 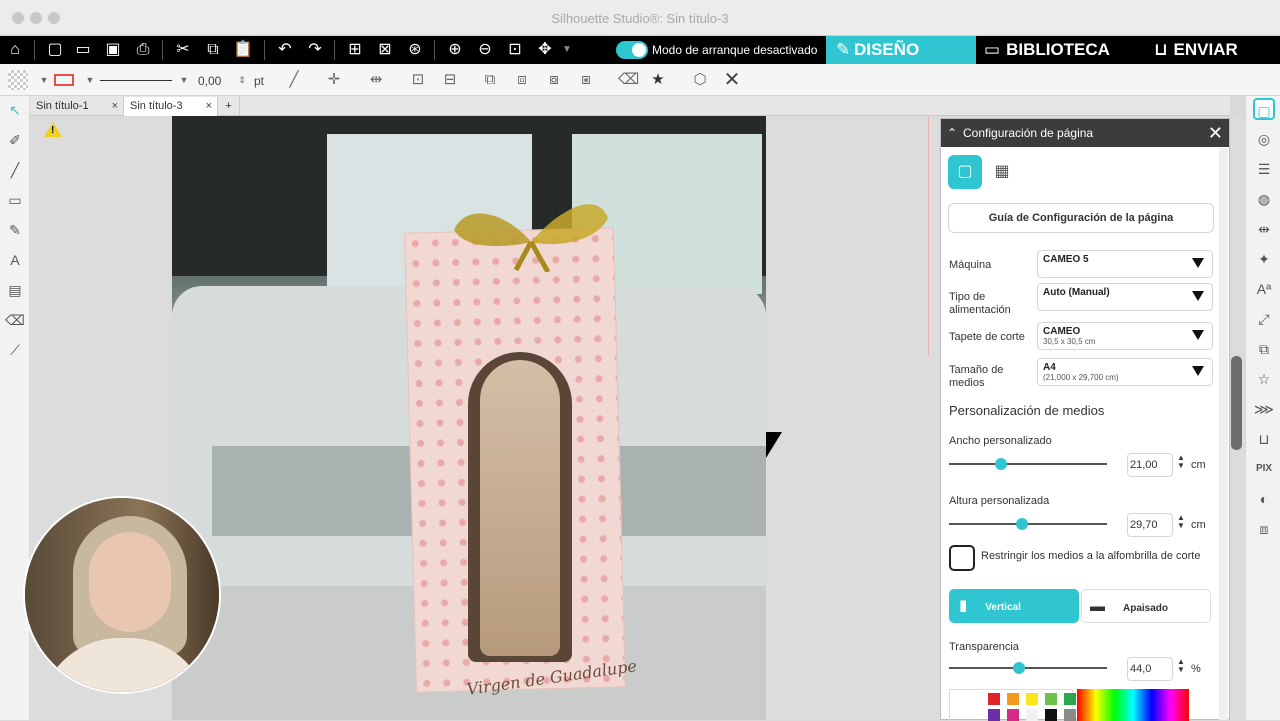 I want to click on ungroup-icon: ⊠, so click(x=385, y=50).